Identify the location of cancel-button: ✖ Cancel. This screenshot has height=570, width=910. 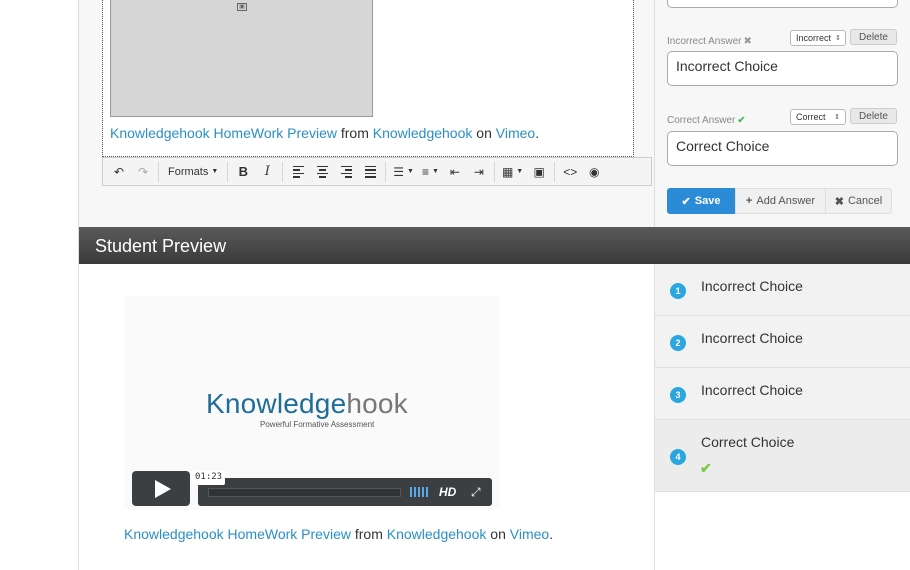
(859, 201).